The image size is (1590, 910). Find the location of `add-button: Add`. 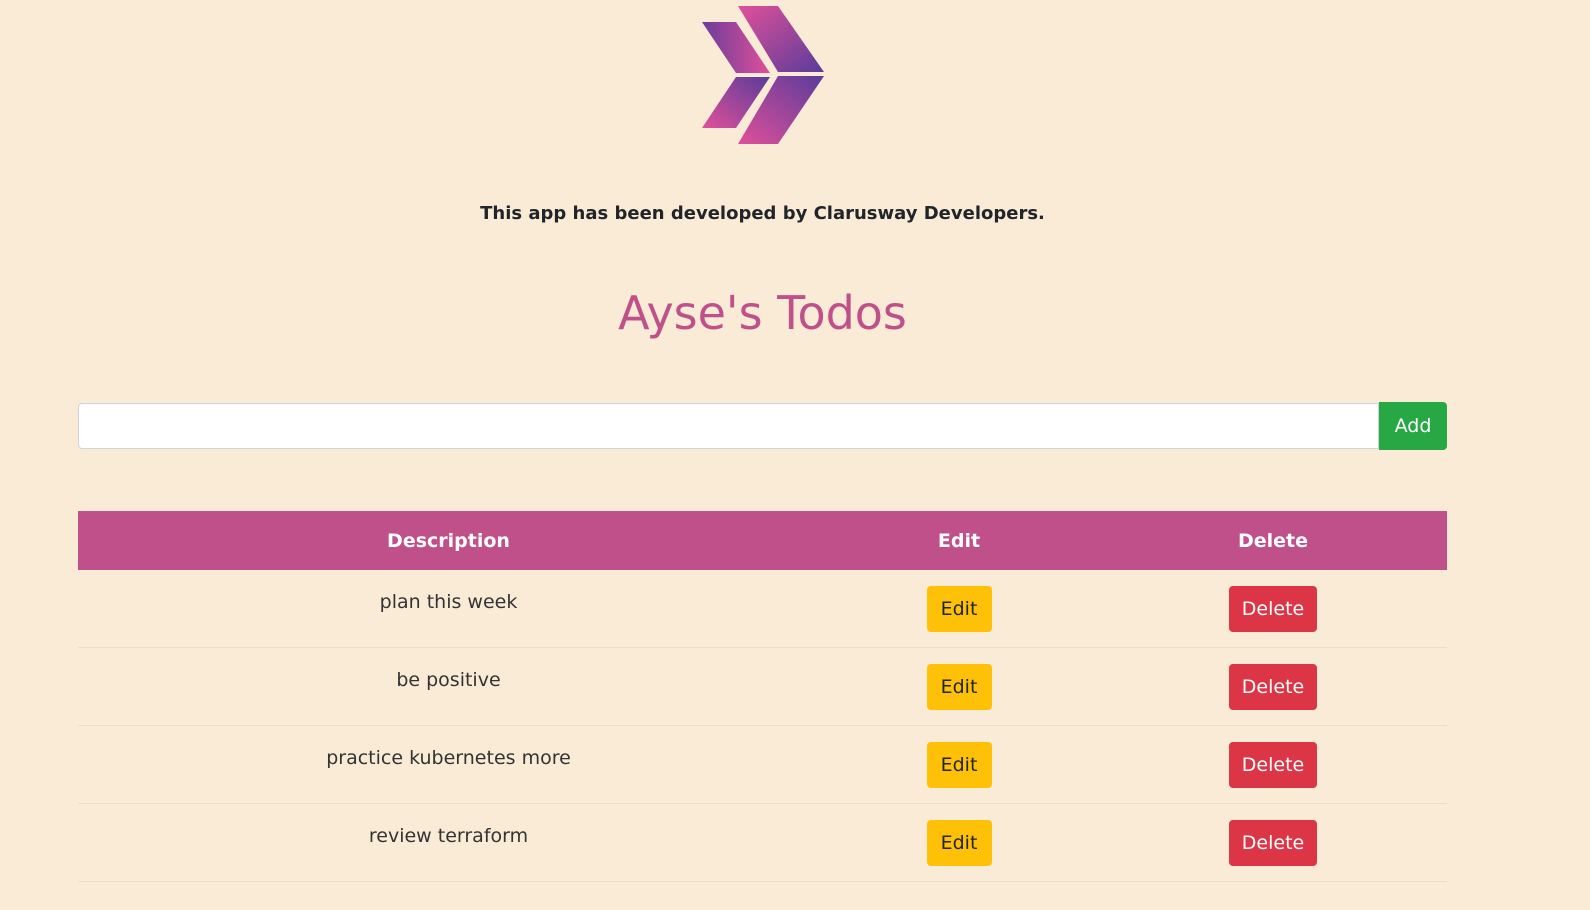

add-button: Add is located at coordinates (1413, 426).